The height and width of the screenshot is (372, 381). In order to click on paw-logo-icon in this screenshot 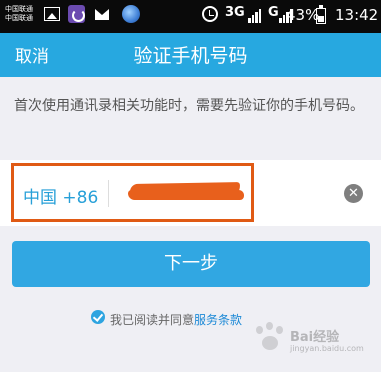, I will do `click(270, 340)`.